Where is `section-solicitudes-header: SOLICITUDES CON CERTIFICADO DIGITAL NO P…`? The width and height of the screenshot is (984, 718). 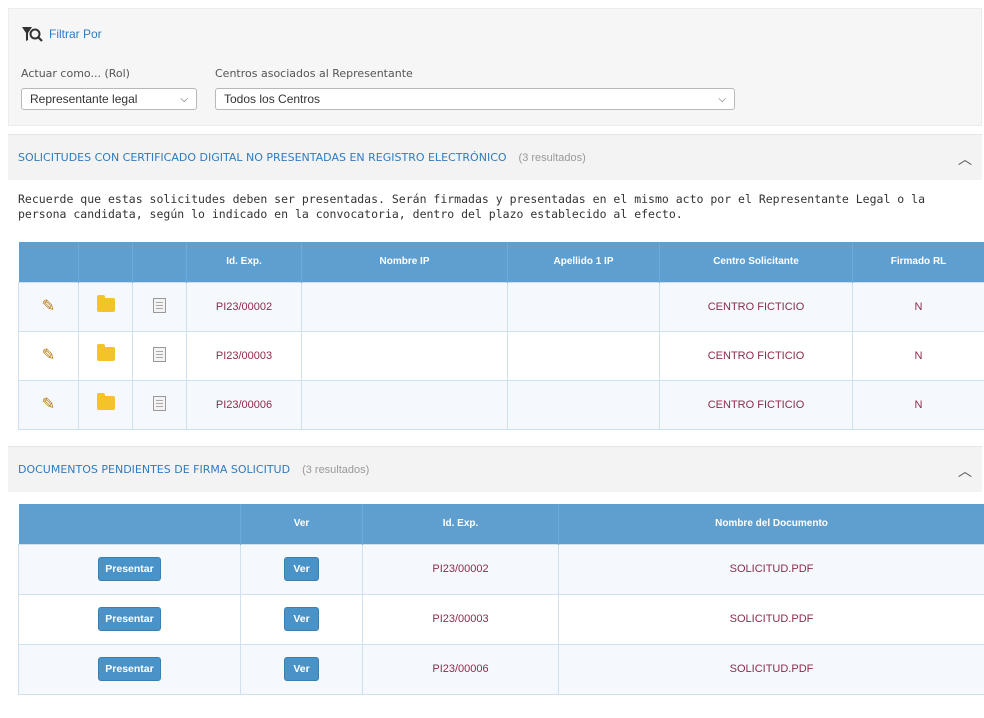
section-solicitudes-header: SOLICITUDES CON CERTIFICADO DIGITAL NO P… is located at coordinates (495, 157).